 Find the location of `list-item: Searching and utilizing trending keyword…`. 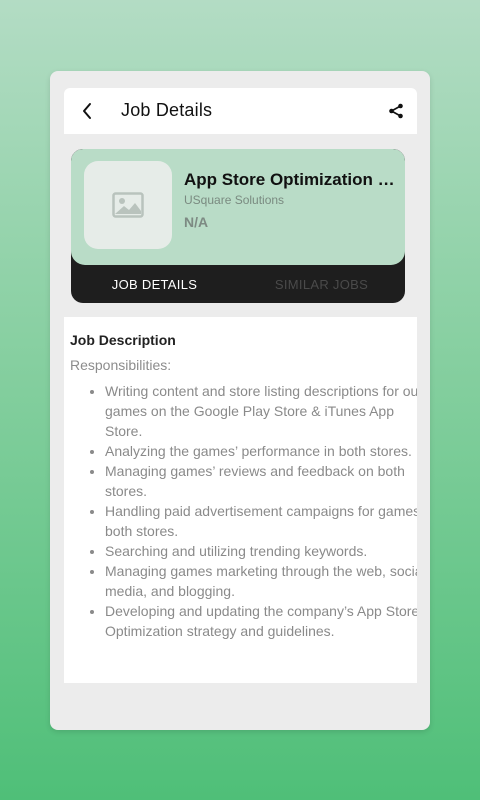

list-item: Searching and utilizing trending keyword… is located at coordinates (261, 551).